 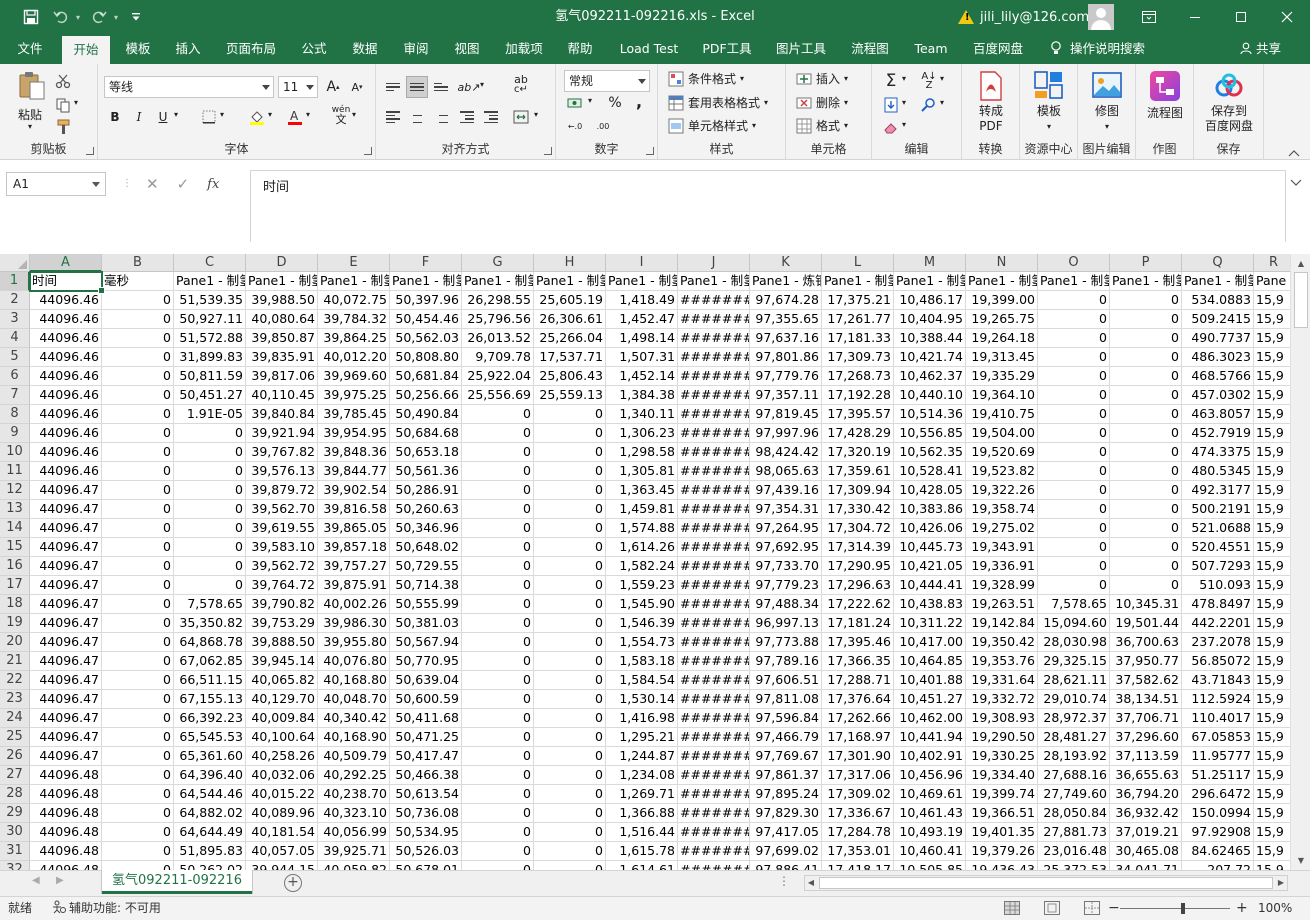 I want to click on cell-h10: 0, so click(x=570, y=452).